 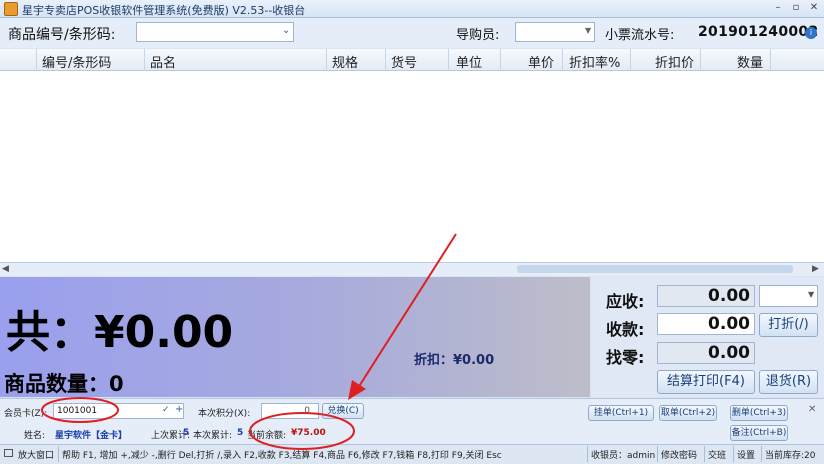 What do you see at coordinates (790, 456) in the screenshot?
I see `current-stock: 当前库存:20` at bounding box center [790, 456].